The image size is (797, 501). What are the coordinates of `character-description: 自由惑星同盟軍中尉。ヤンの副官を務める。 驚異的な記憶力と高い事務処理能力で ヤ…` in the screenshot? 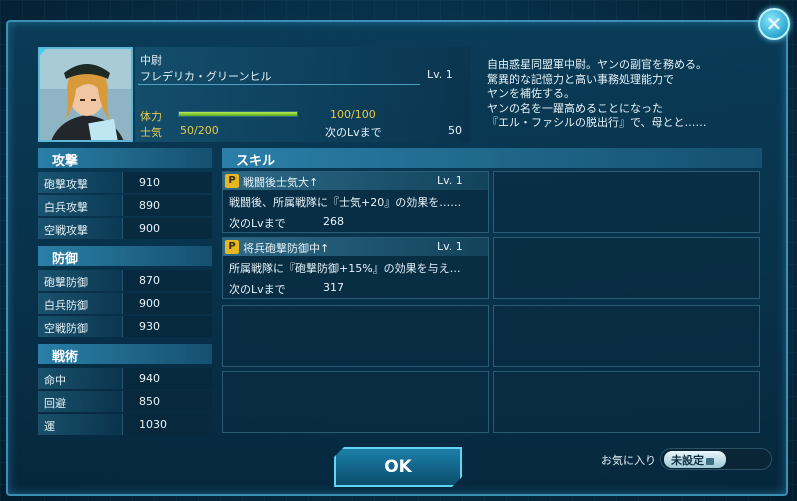 It's located at (597, 93).